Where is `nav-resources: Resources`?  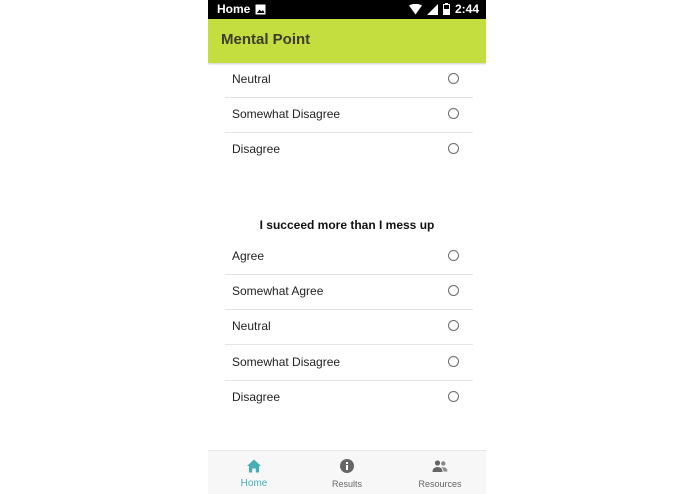
nav-resources: Resources is located at coordinates (440, 472).